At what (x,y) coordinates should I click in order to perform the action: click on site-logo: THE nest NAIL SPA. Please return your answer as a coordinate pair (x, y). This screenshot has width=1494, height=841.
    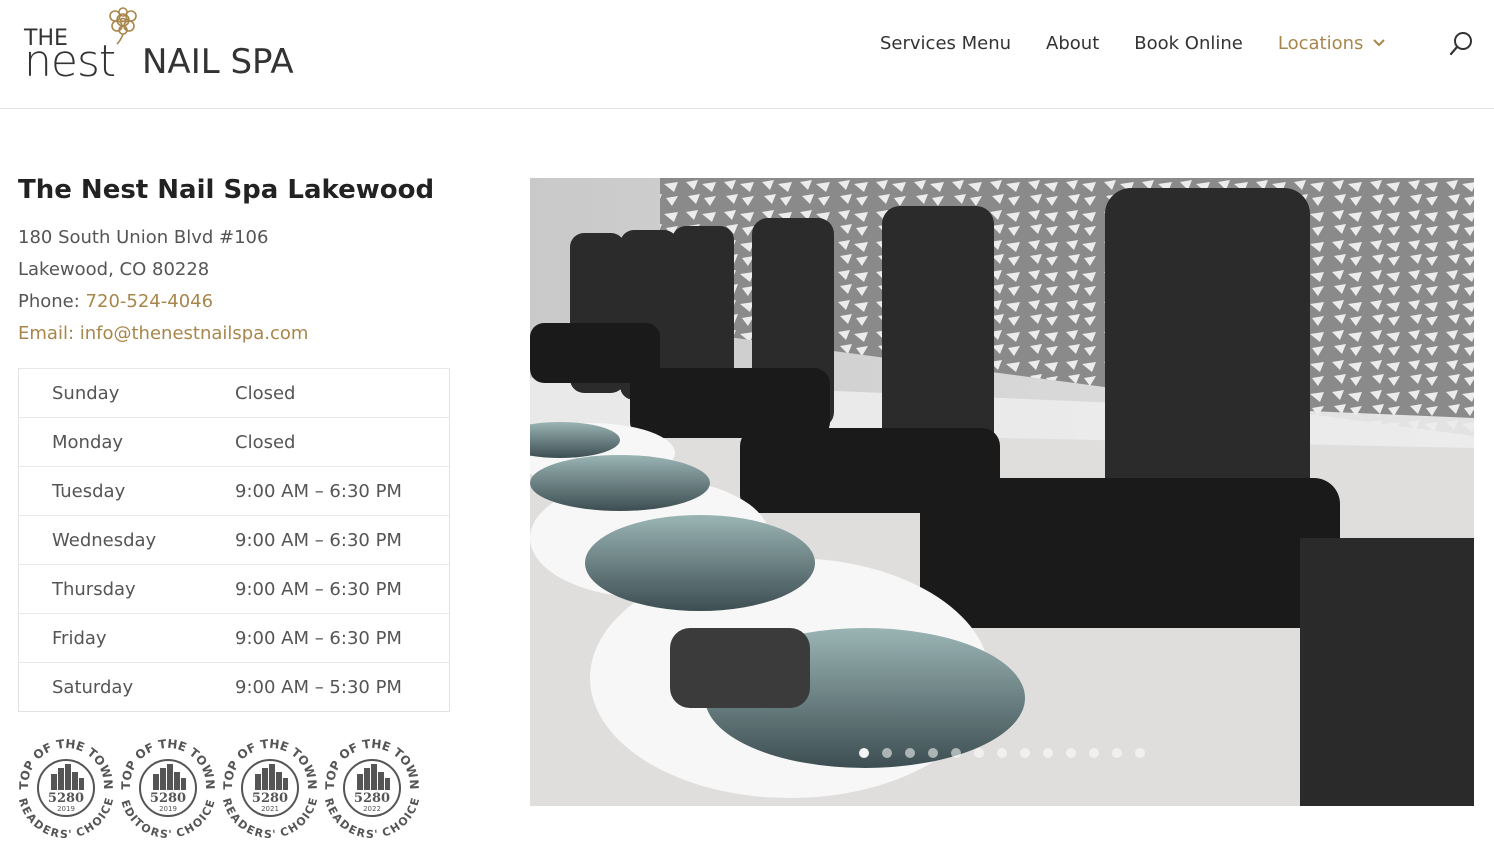
    Looking at the image, I should click on (167, 46).